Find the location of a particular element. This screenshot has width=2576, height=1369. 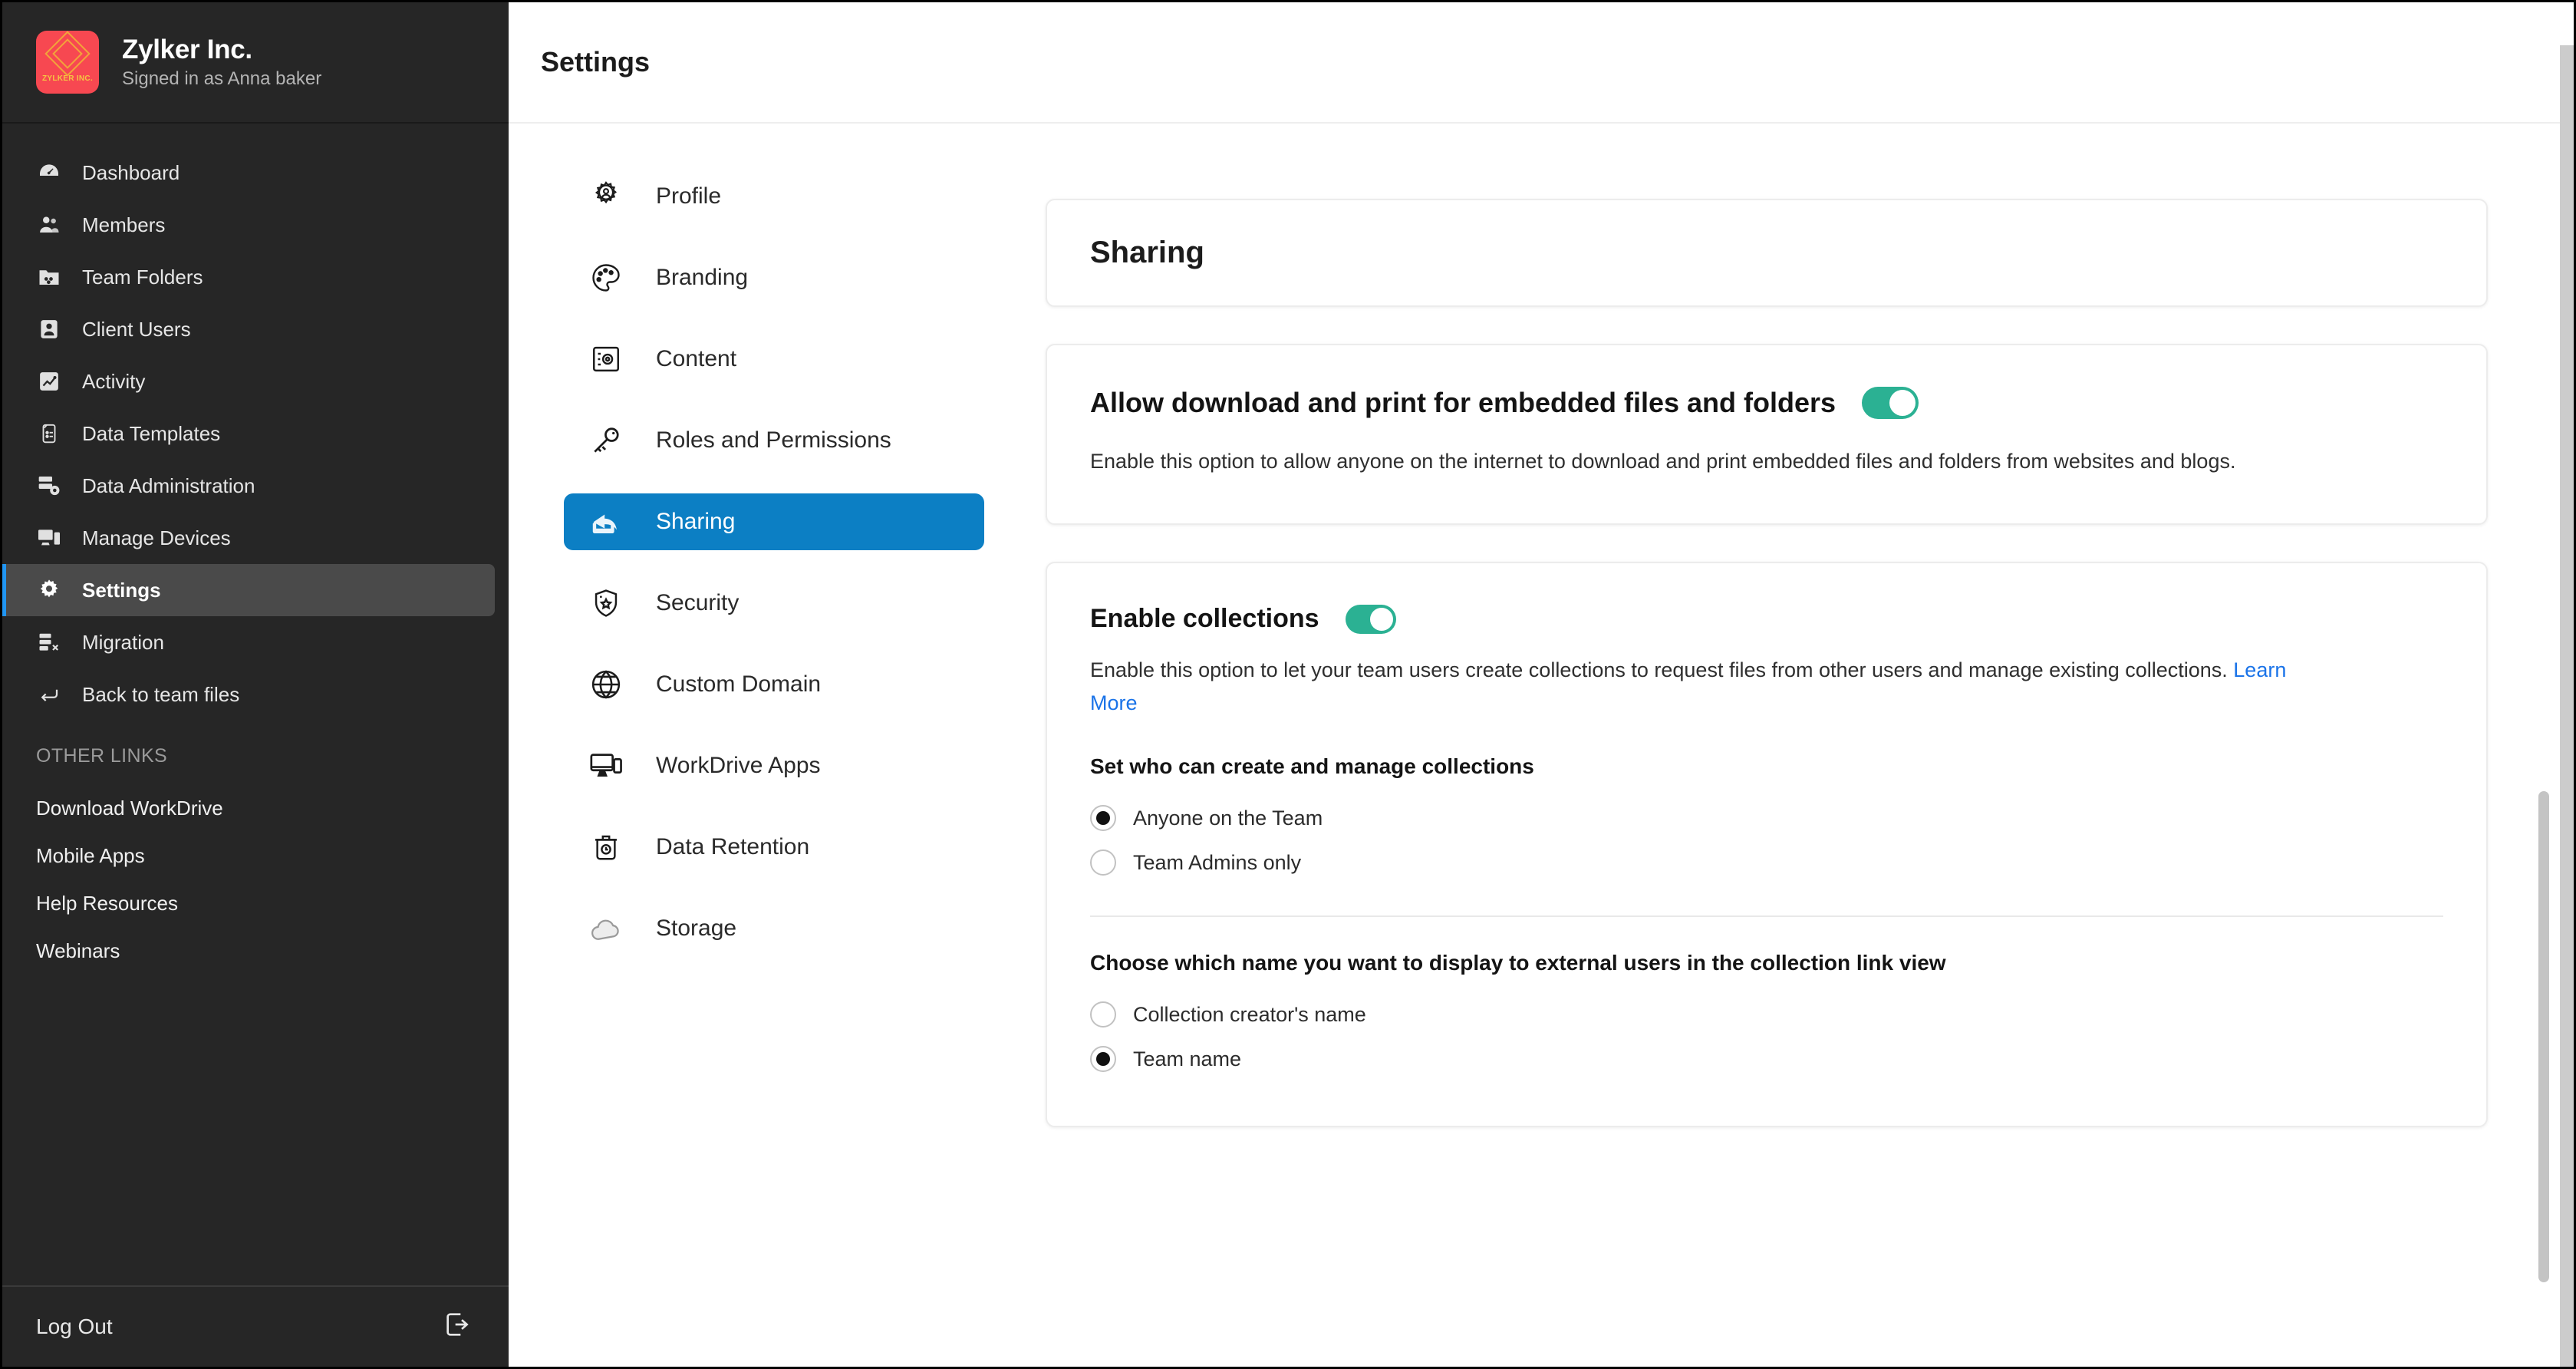

sidebar-item-migration: Migration is located at coordinates (248, 642).